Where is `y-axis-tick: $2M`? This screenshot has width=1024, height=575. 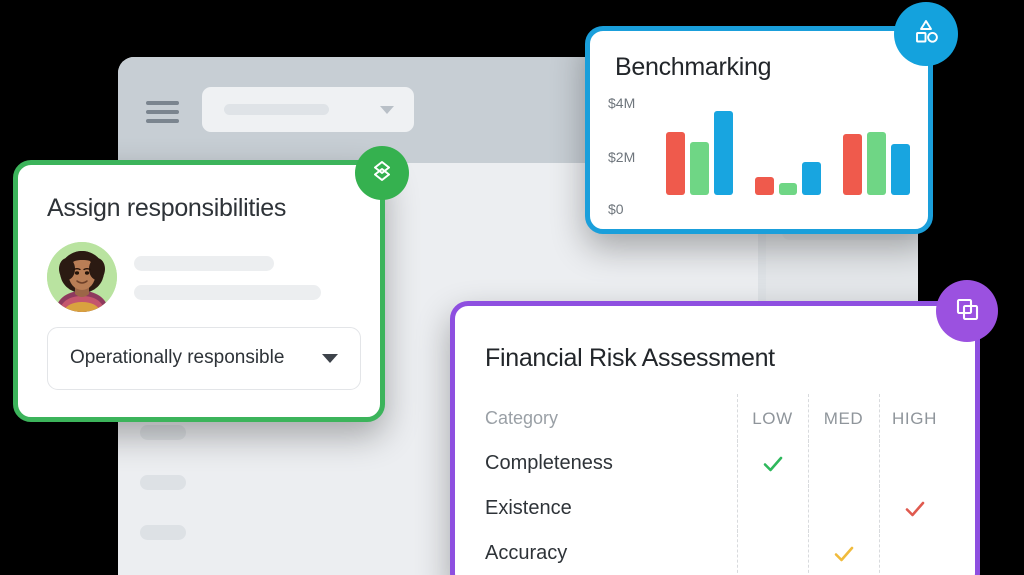
y-axis-tick: $2M is located at coordinates (622, 157).